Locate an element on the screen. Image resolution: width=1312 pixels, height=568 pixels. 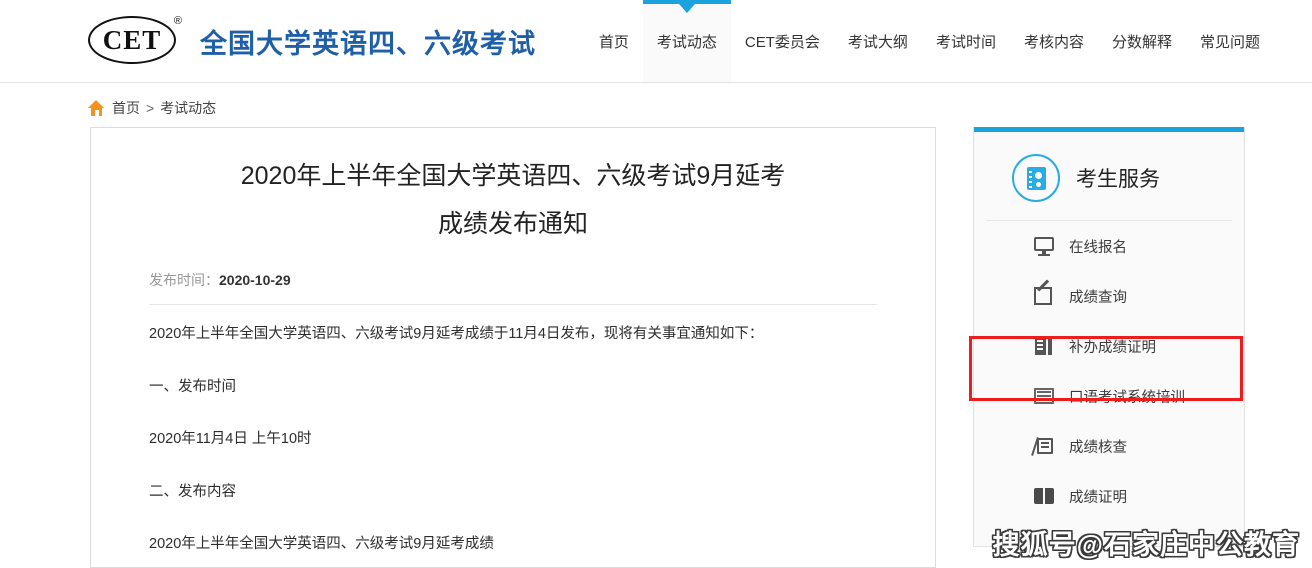
nav-label: 考试时间 is located at coordinates (965, 42).